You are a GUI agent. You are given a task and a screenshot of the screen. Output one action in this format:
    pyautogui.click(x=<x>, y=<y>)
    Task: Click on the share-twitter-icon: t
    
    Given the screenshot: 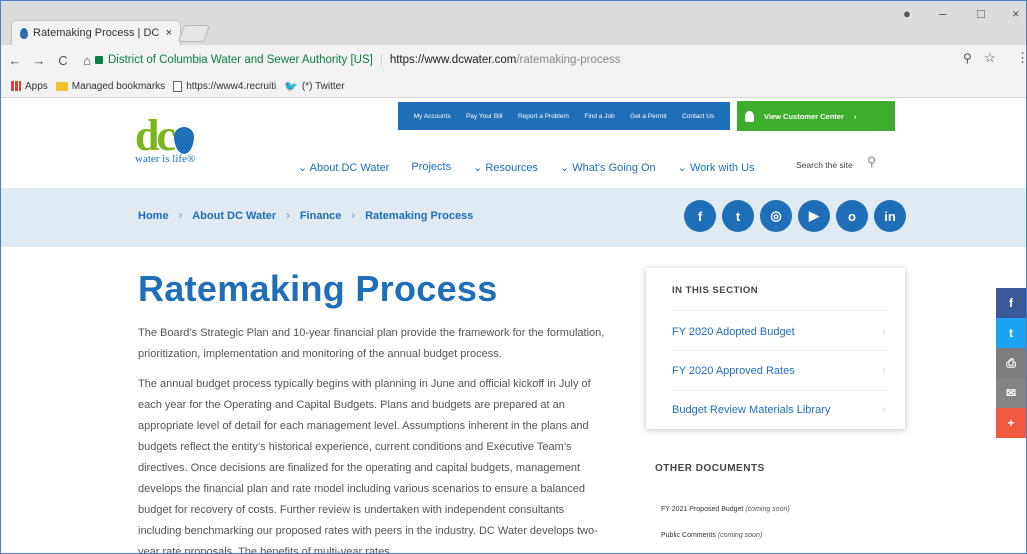 What is the action you would take?
    pyautogui.click(x=1011, y=333)
    